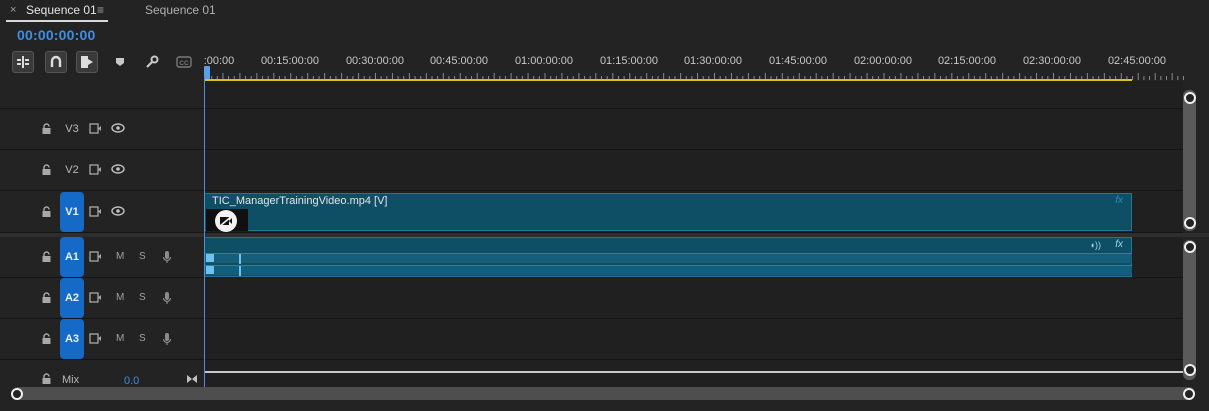 This screenshot has width=1209, height=411. What do you see at coordinates (72, 298) in the screenshot?
I see `source-patch-a2: A2` at bounding box center [72, 298].